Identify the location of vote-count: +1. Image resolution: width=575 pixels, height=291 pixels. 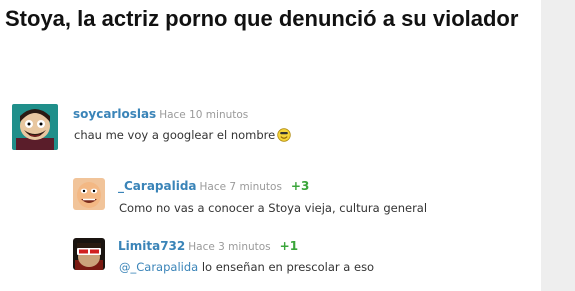
(289, 246).